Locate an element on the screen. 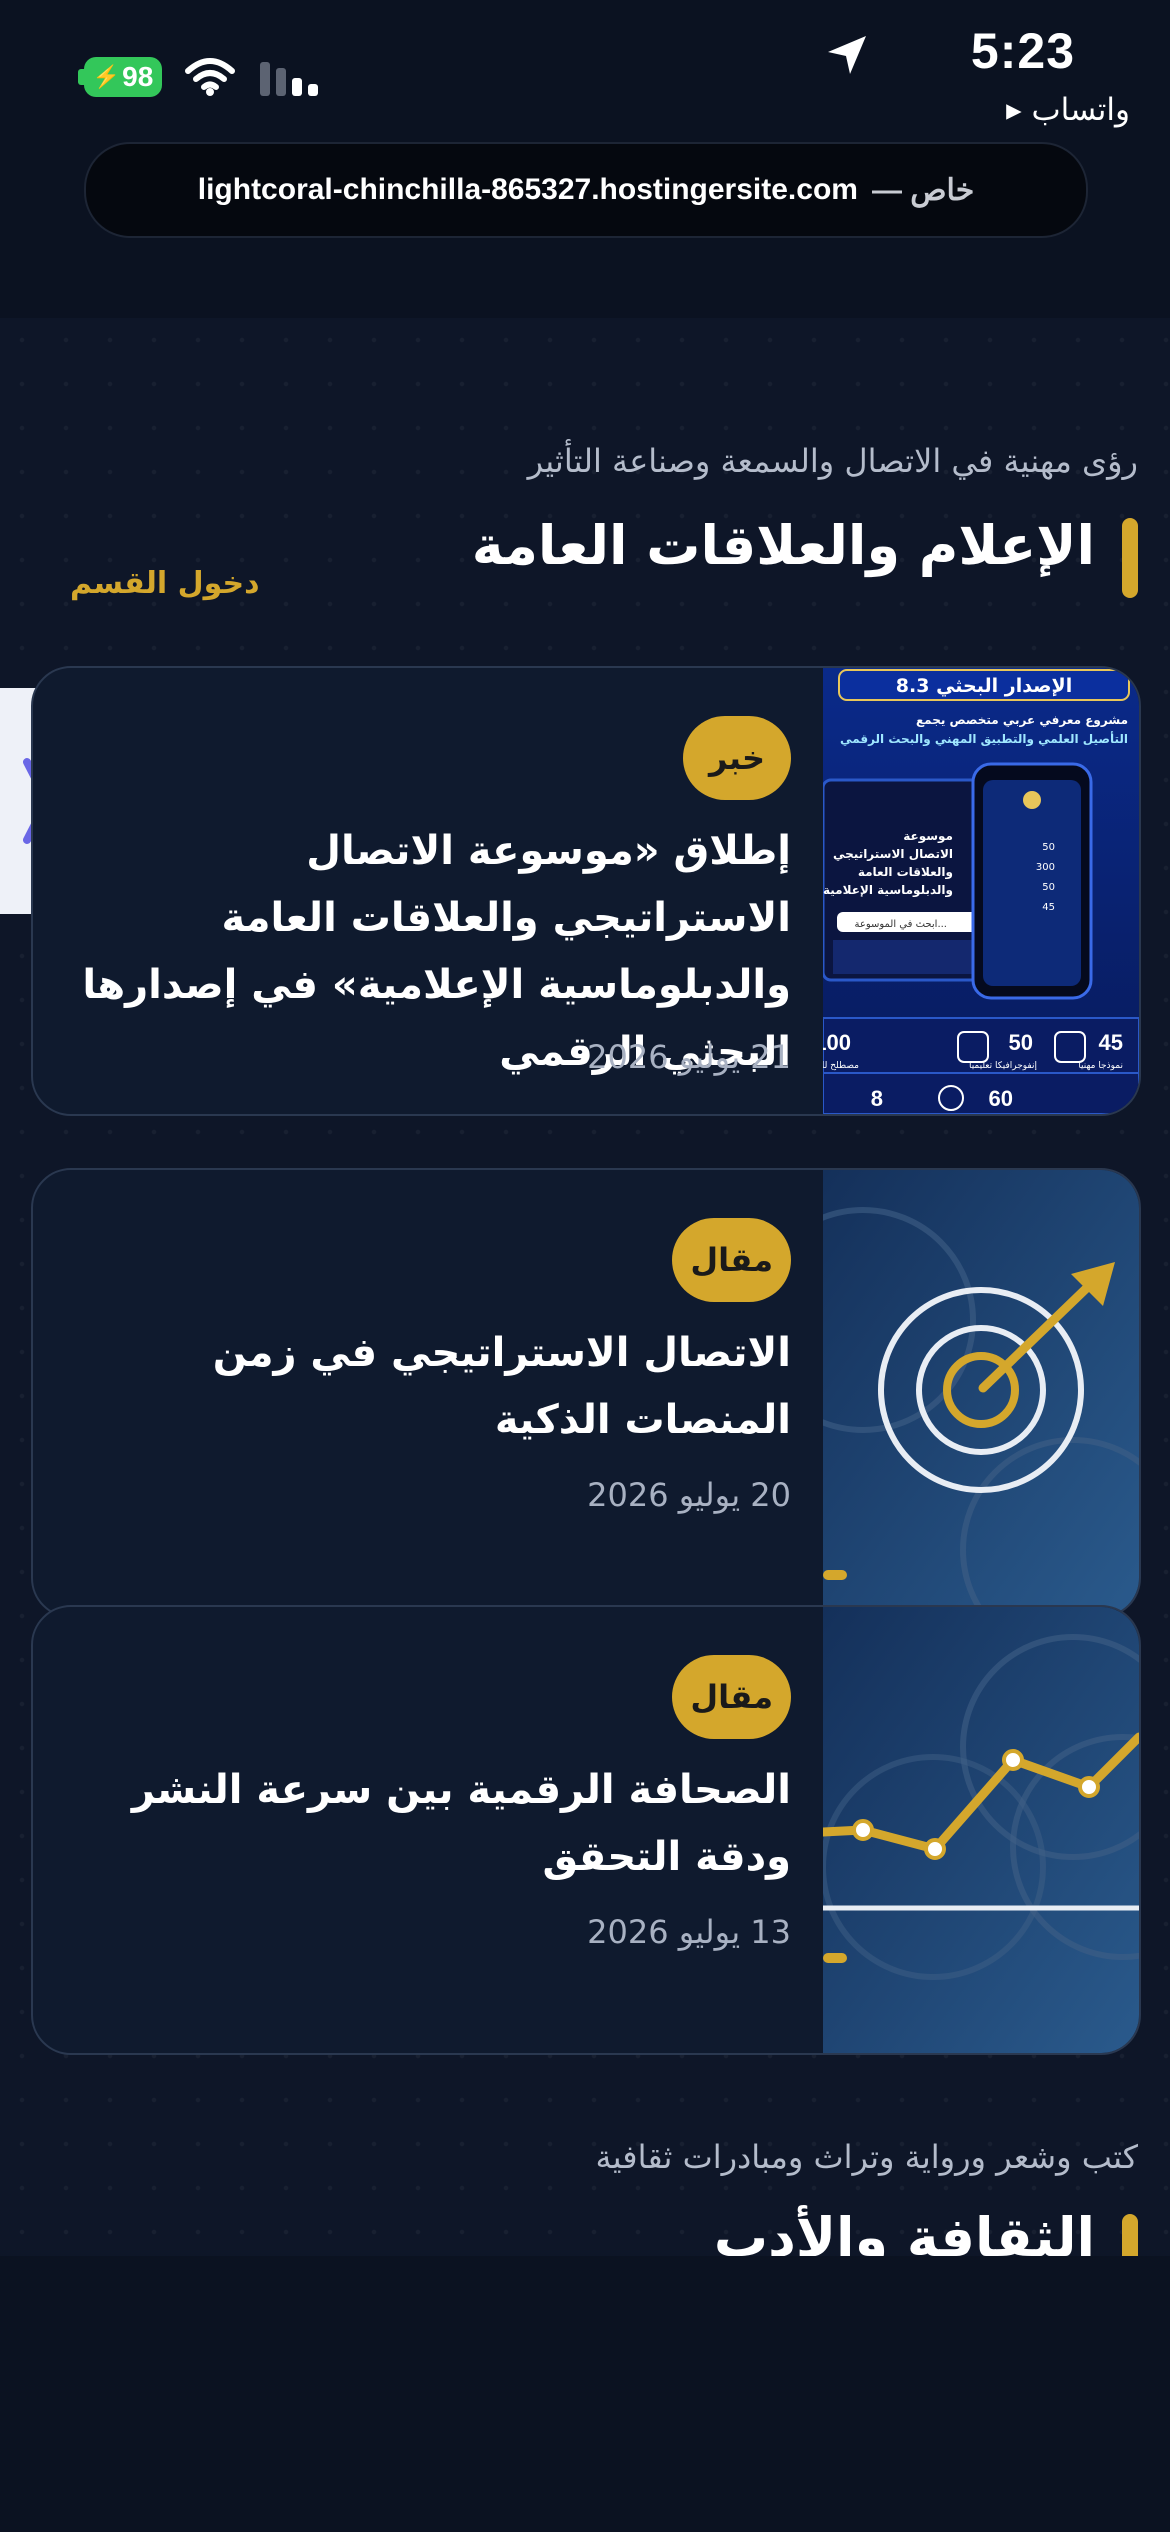 The height and width of the screenshot is (2532, 1170). stat-3-label: مصطلح للتحليل is located at coordinates (841, 1066).